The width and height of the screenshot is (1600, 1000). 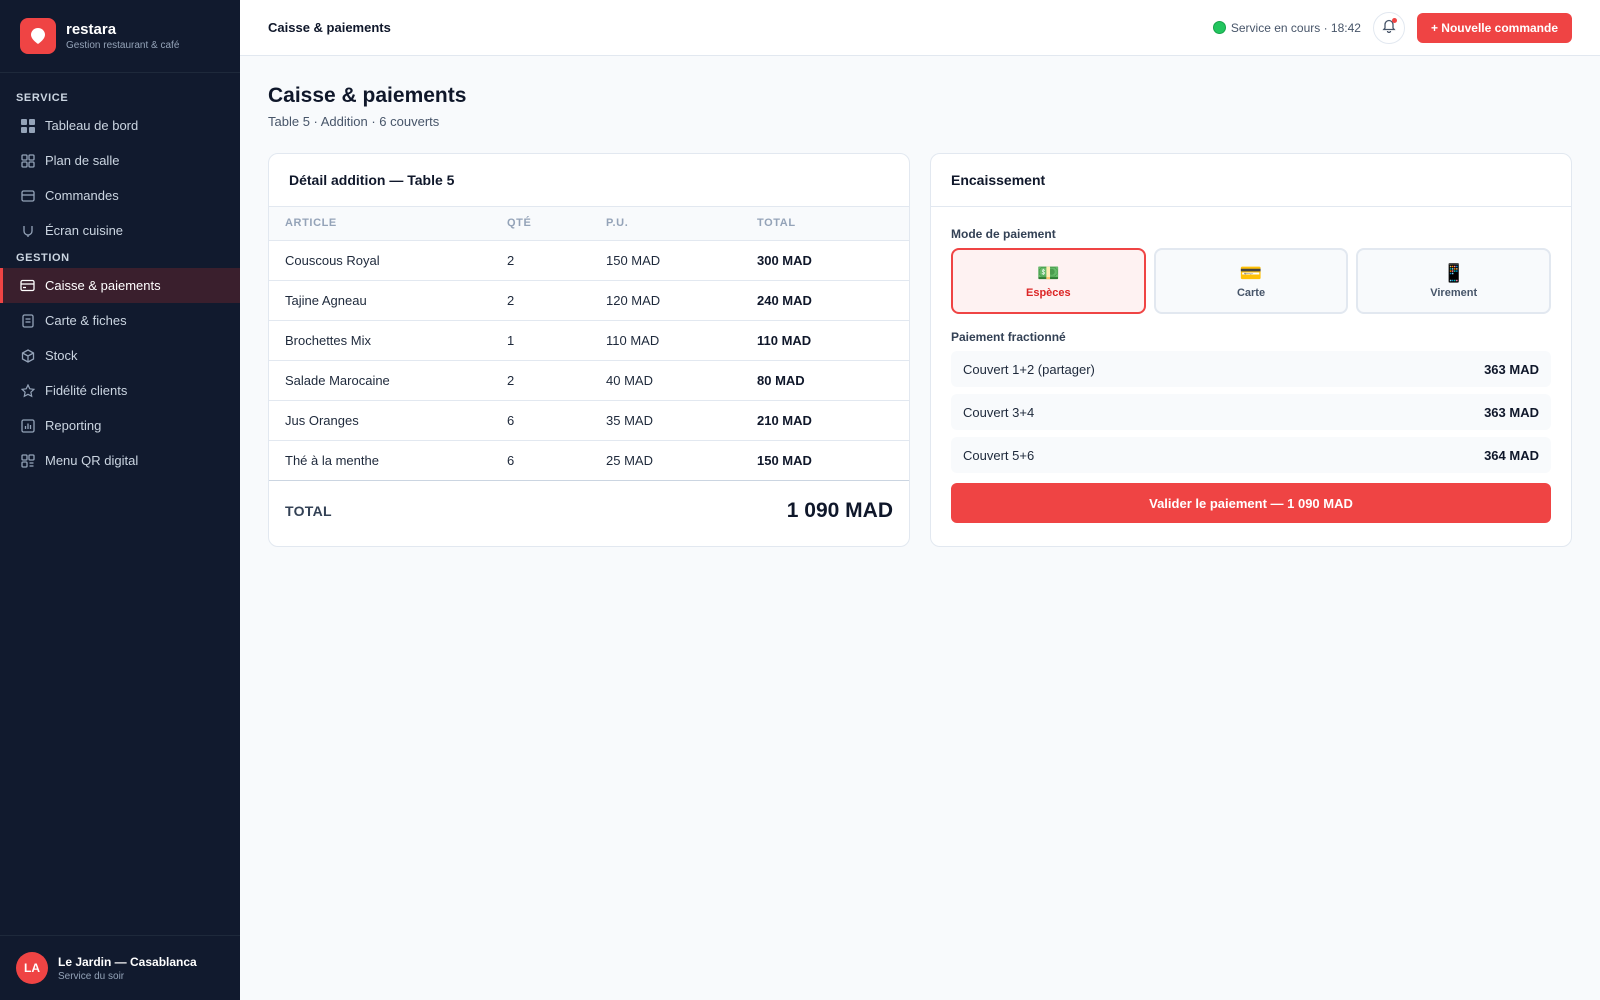 I want to click on sidebar-item-carte-fiches: Carte & fiches, so click(x=120, y=320).